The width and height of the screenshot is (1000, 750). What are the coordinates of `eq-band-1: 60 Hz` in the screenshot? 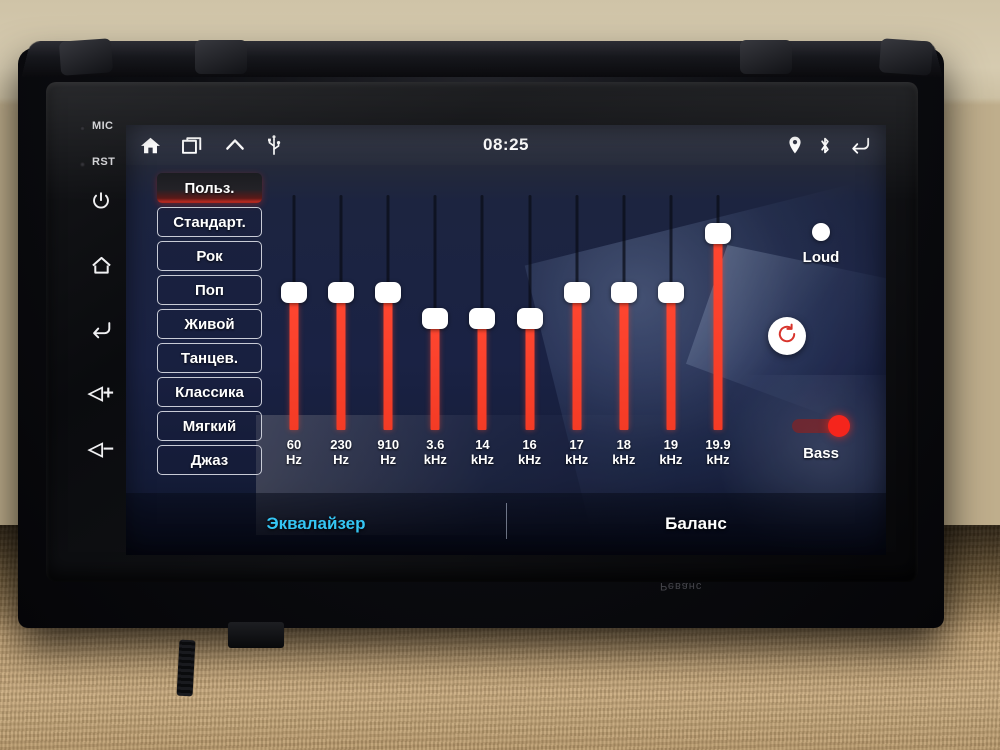 It's located at (294, 345).